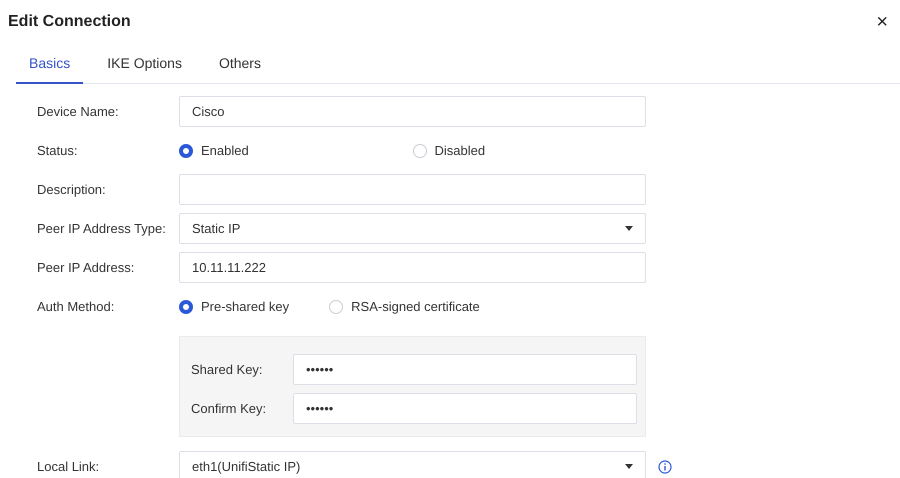 The height and width of the screenshot is (478, 900). Describe the element at coordinates (69, 22) in the screenshot. I see `dialog-title: Edit Connection` at that location.